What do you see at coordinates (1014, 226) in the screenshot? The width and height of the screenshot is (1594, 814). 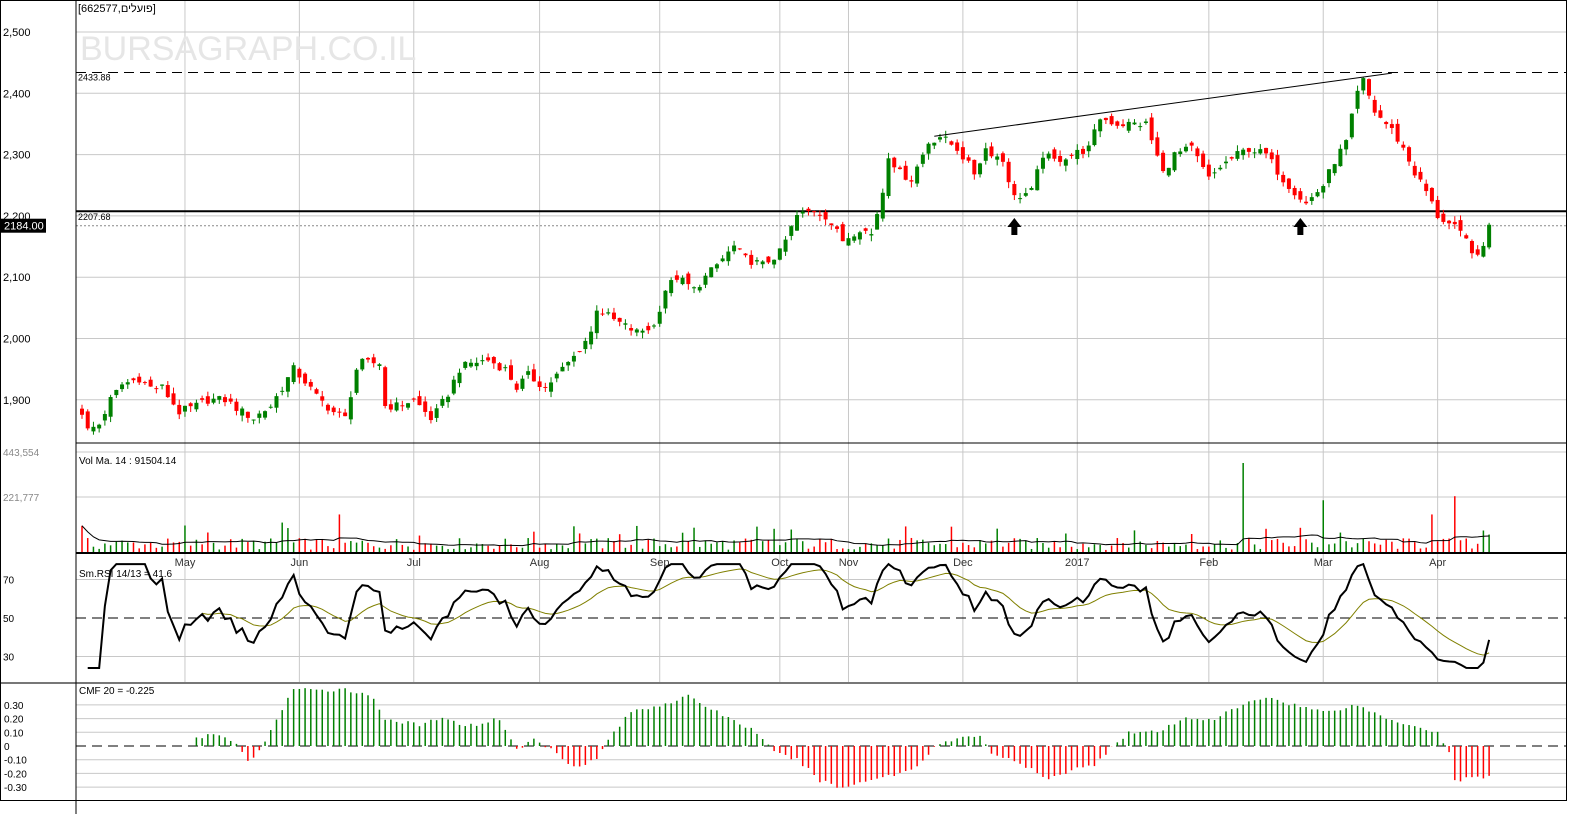 I see `arrow-up-icon` at bounding box center [1014, 226].